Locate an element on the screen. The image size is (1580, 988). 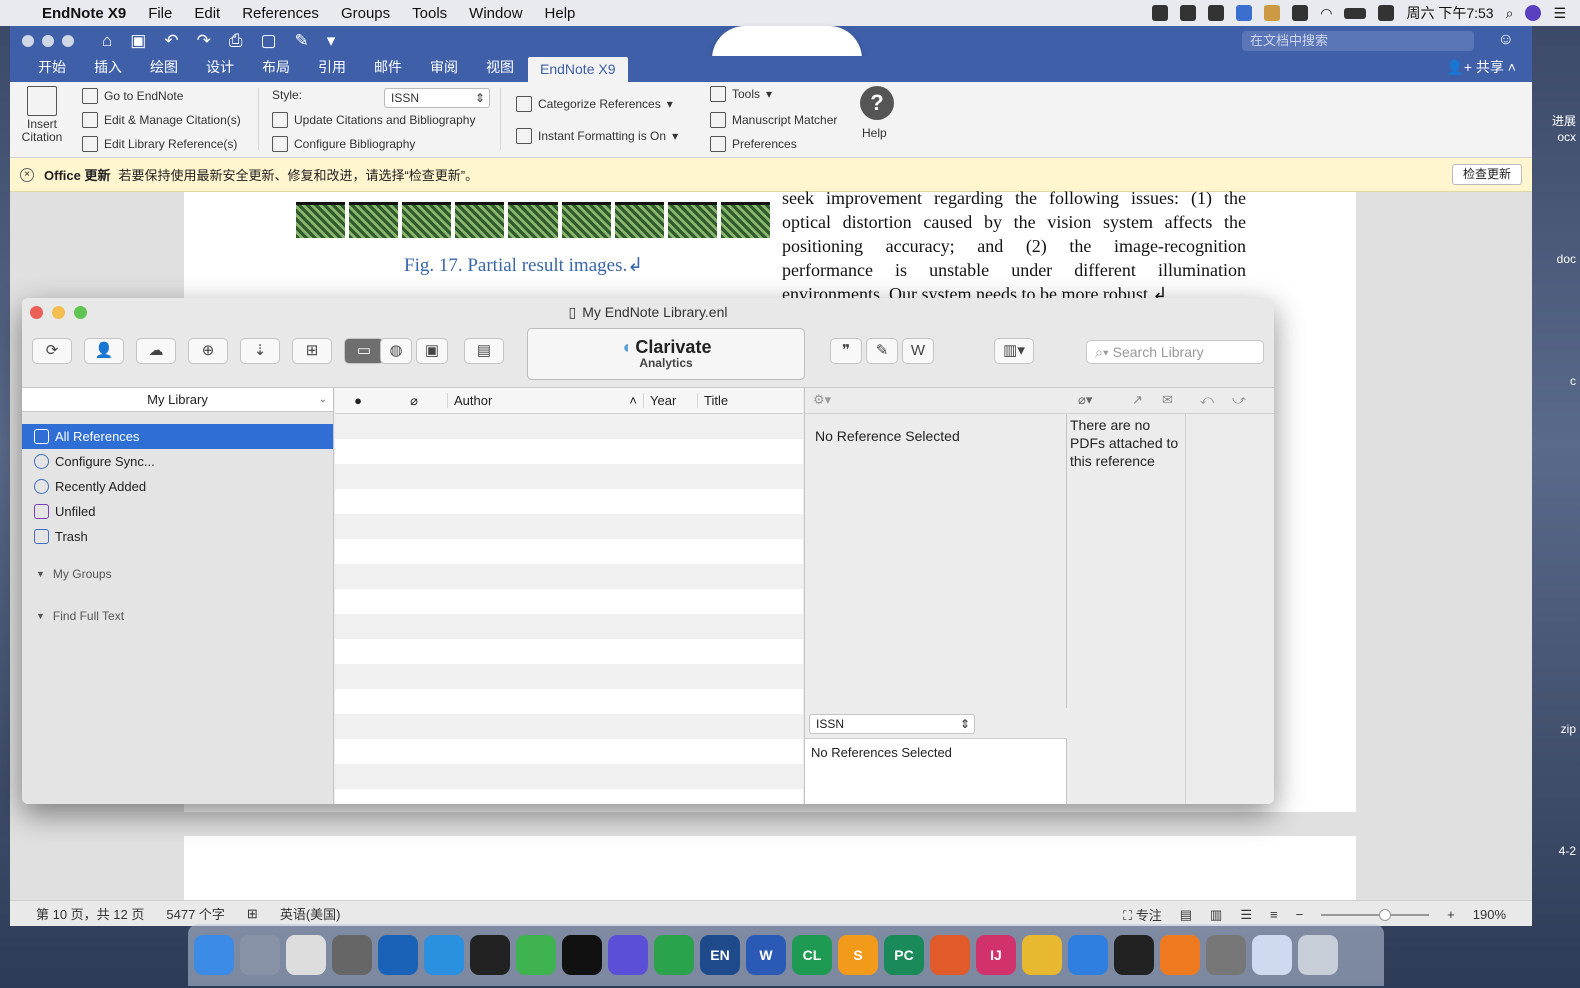
save-icon: ▣ is located at coordinates (138, 41).